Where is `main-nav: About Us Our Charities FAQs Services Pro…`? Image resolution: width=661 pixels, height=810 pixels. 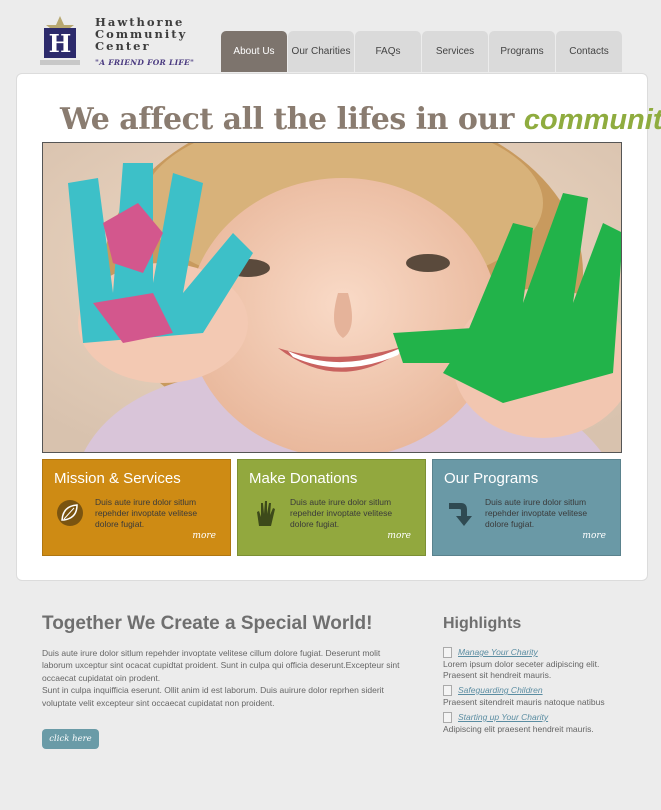
main-nav: About Us Our Charities FAQs Services Pro… is located at coordinates (422, 51).